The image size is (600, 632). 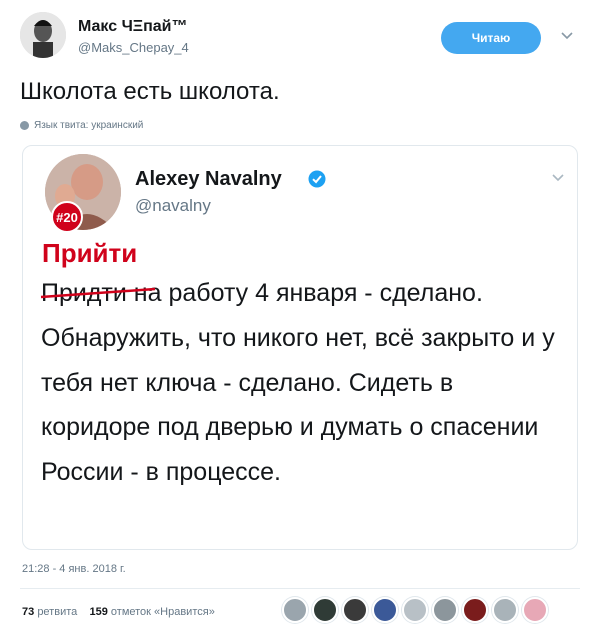 I want to click on retweets-label: ретвита, so click(x=57, y=612).